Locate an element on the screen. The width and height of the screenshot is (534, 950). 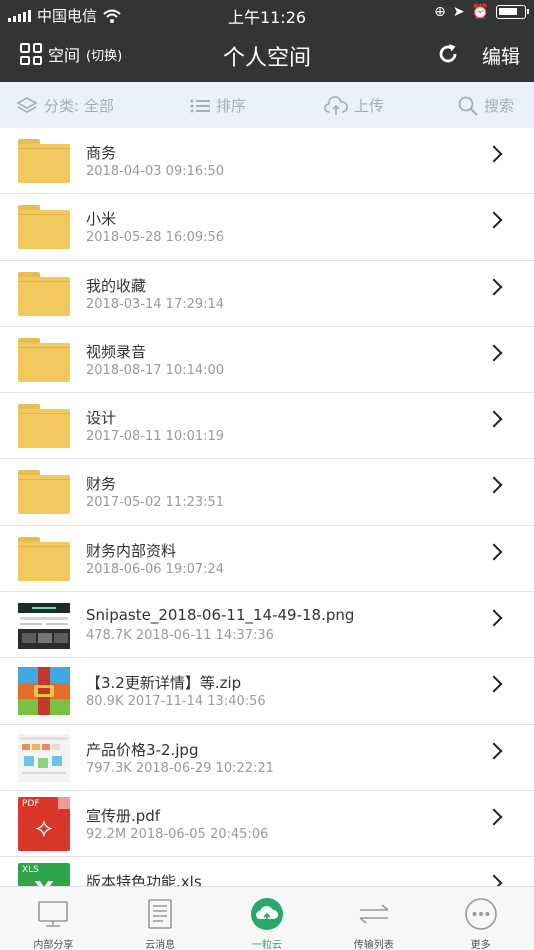
list-item: XLS X 版本特色功能.xls is located at coordinates (267, 871).